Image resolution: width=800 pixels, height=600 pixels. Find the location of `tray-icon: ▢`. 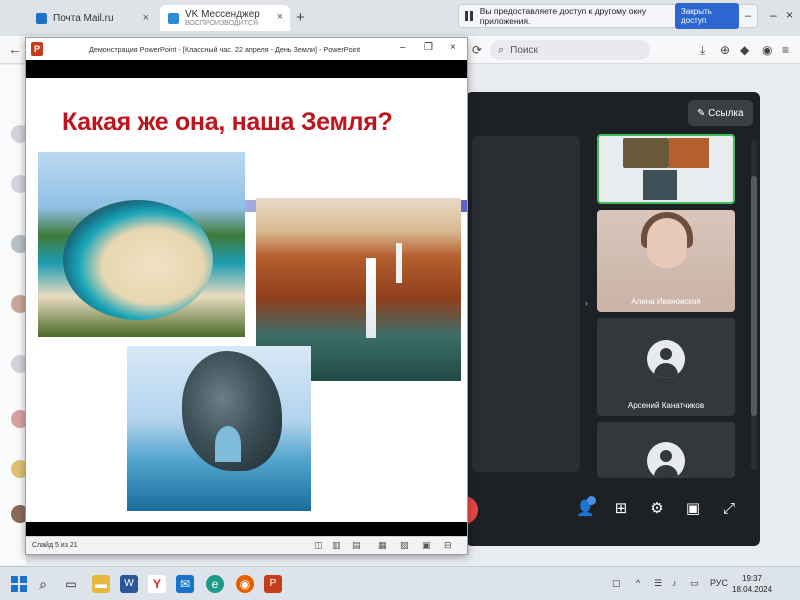

tray-icon: ▢ is located at coordinates (616, 583).